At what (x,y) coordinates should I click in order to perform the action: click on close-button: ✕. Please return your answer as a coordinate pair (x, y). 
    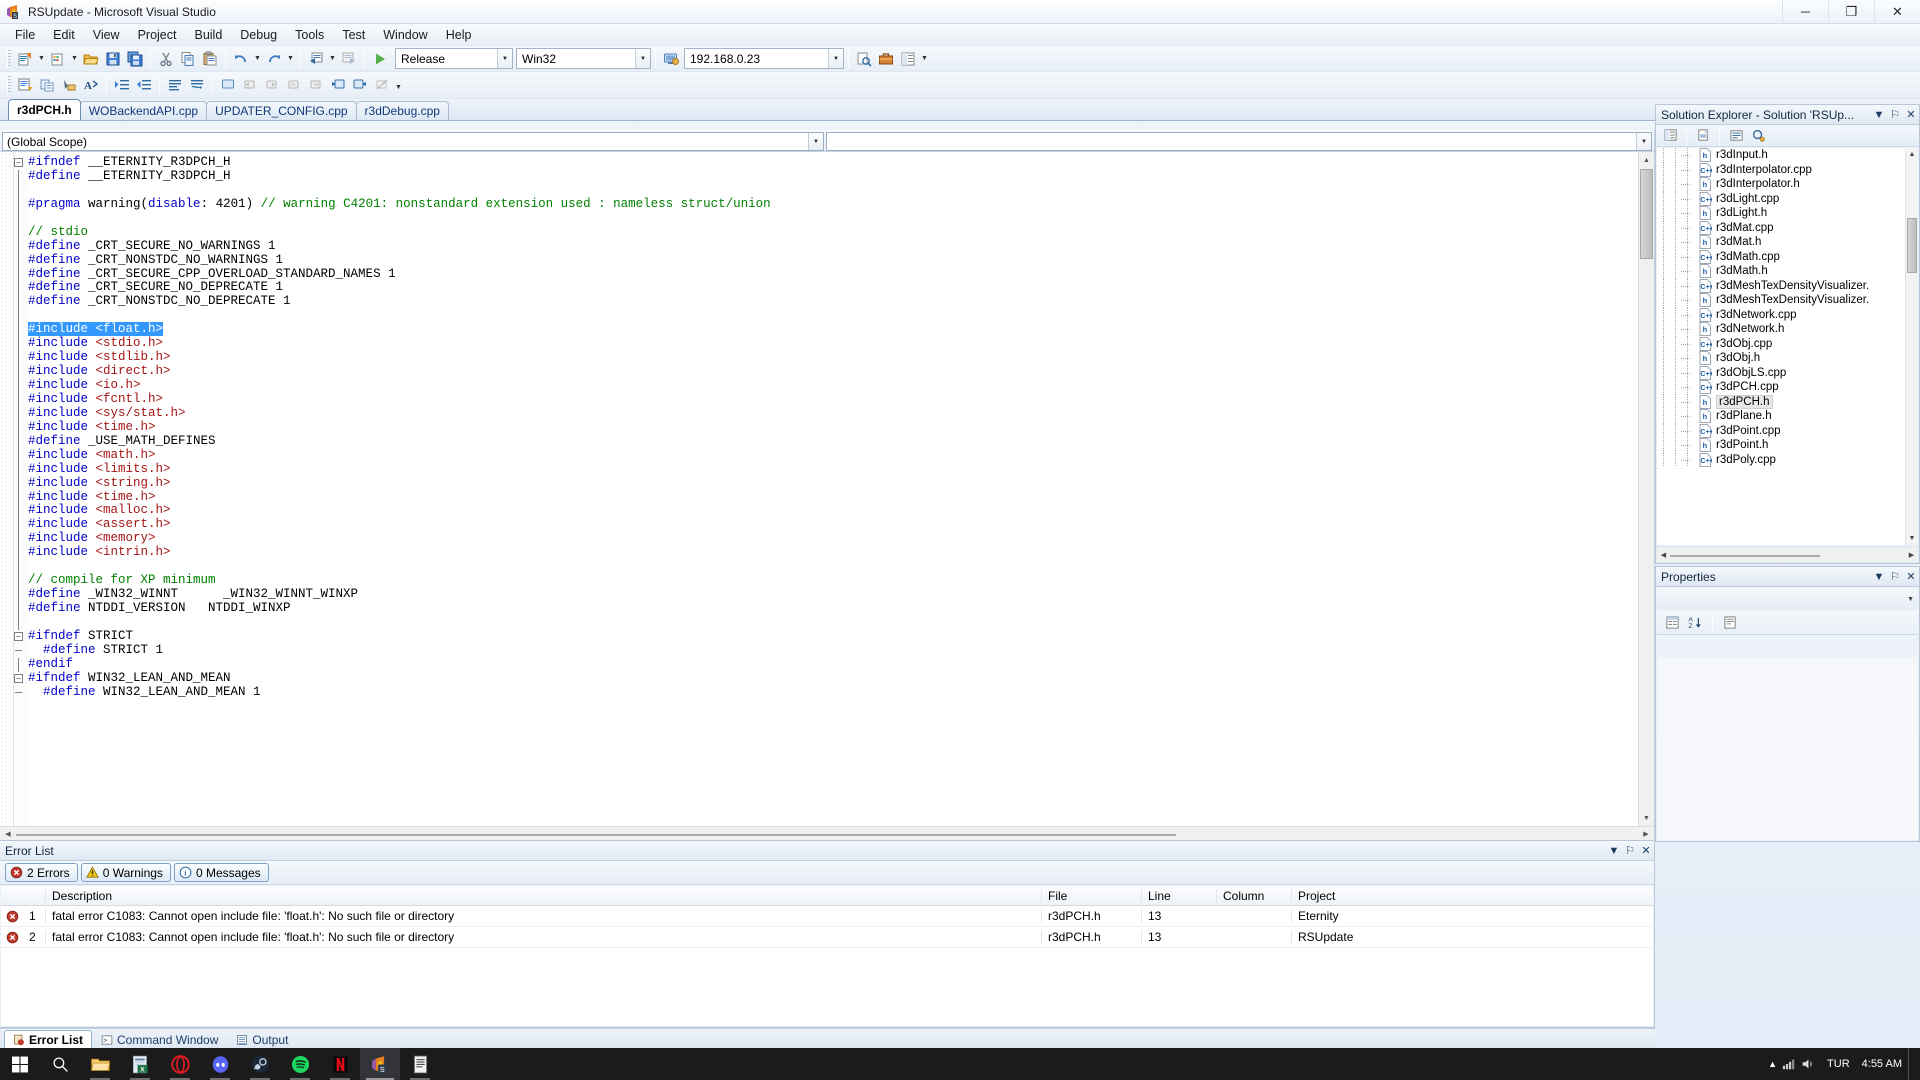
    Looking at the image, I should click on (1897, 11).